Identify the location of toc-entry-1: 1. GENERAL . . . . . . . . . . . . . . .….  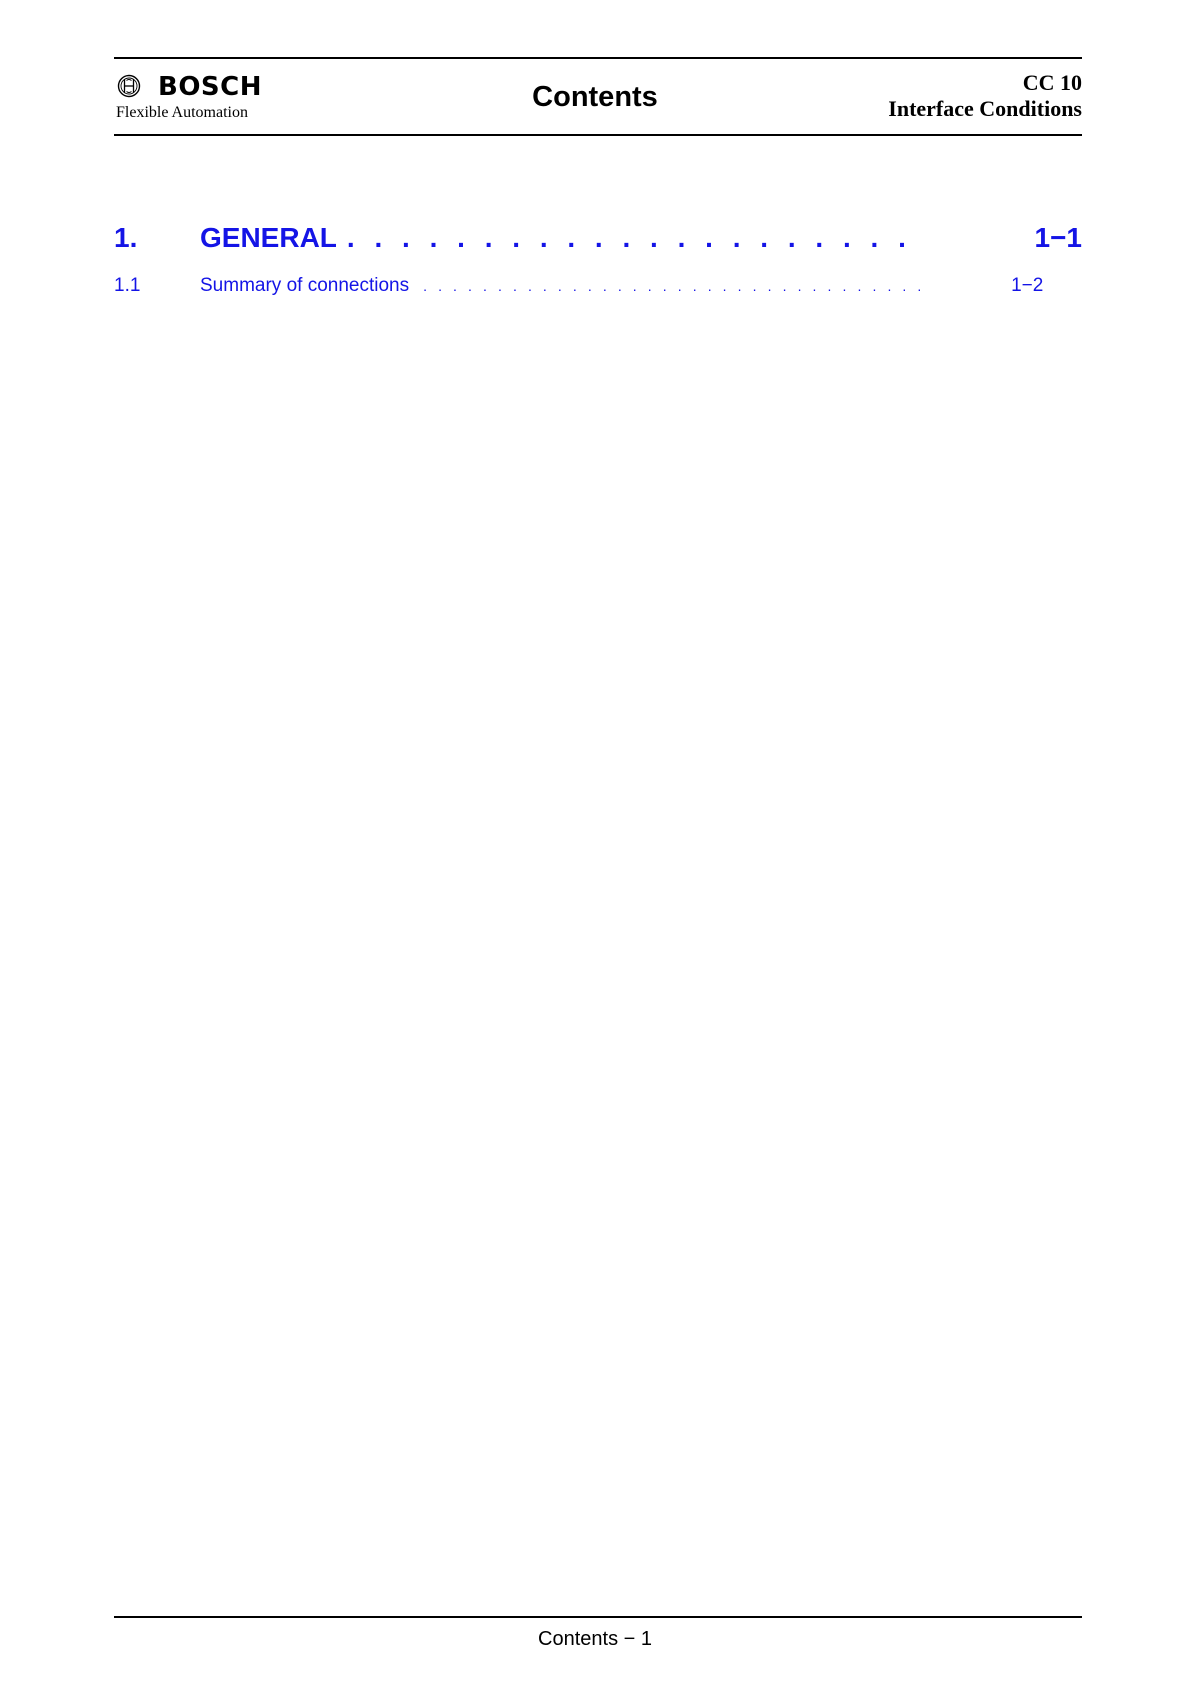
(598, 238).